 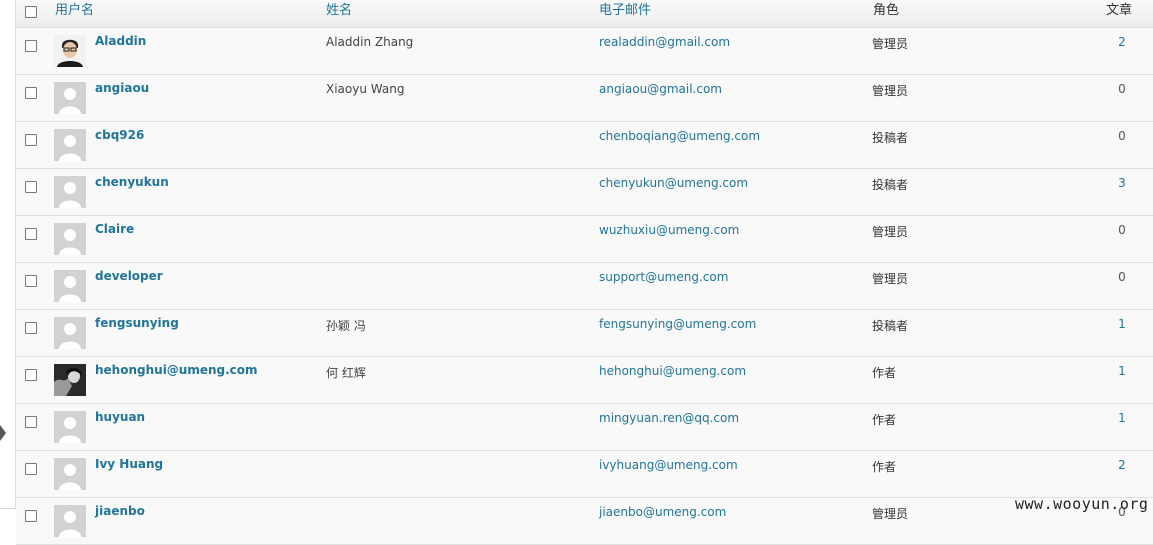 I want to click on username-link: chenyukun, so click(x=132, y=182).